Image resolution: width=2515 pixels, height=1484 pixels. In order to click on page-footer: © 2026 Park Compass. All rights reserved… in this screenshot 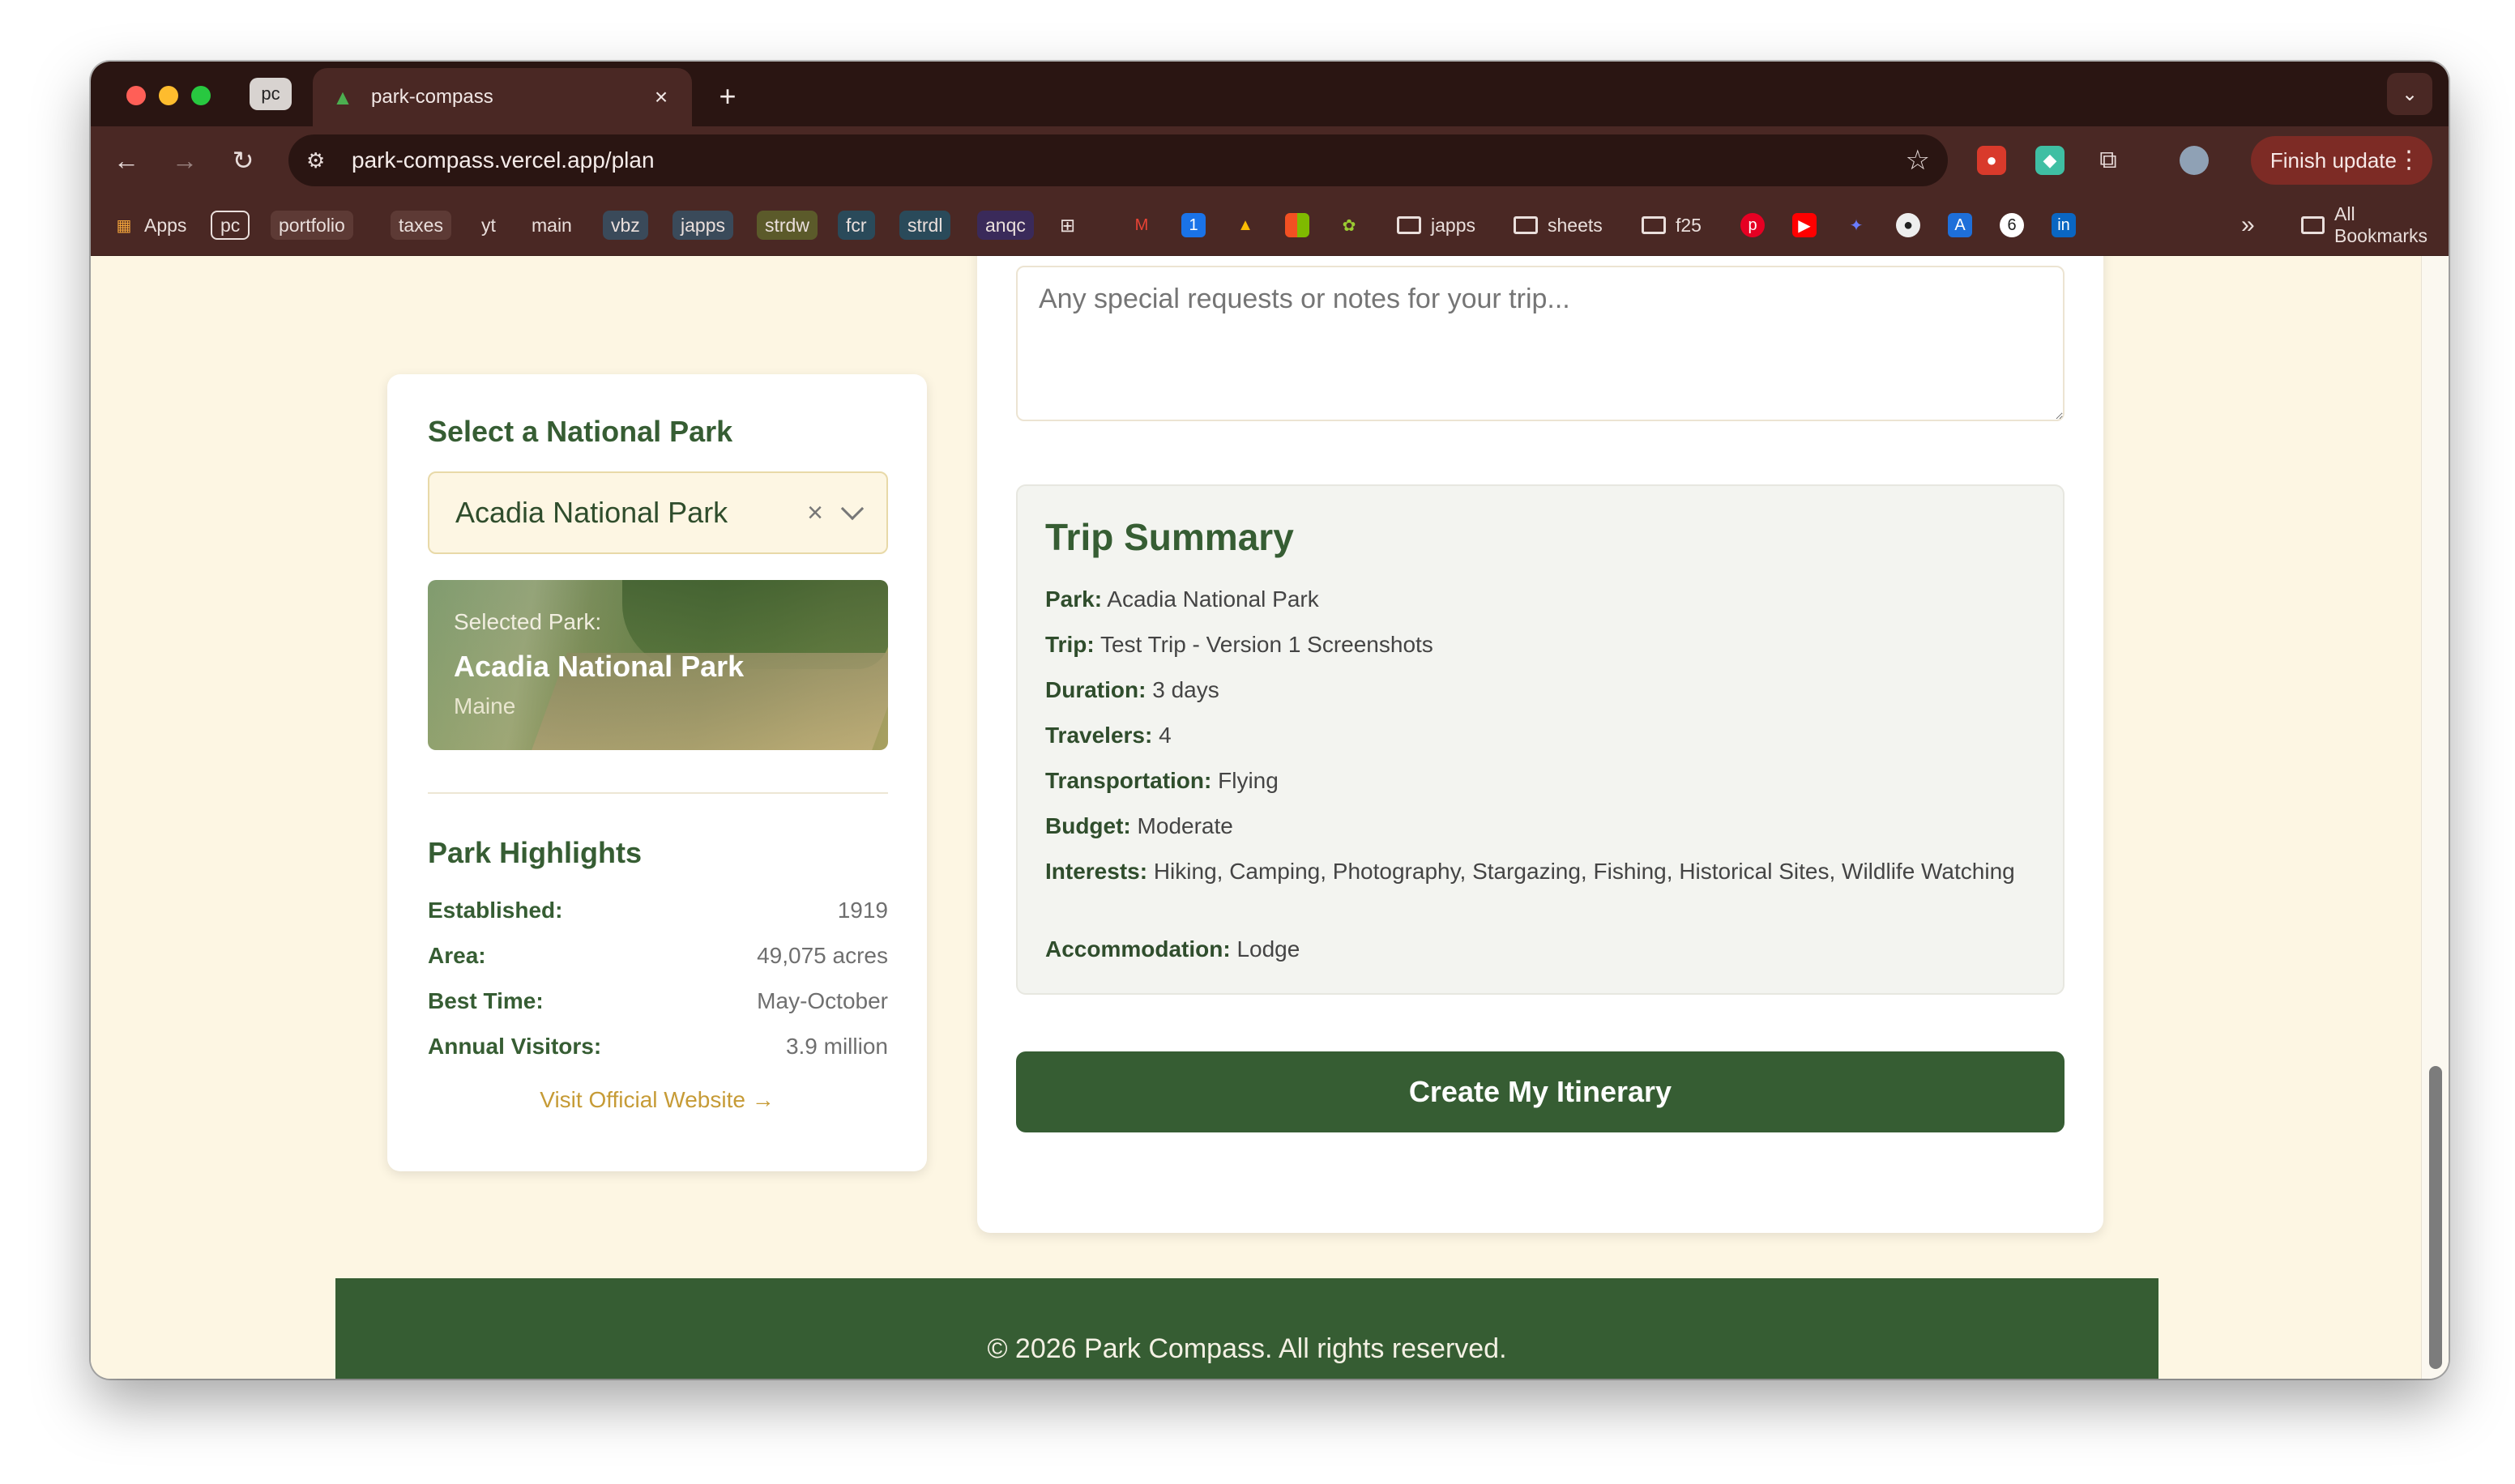, I will do `click(1247, 1328)`.